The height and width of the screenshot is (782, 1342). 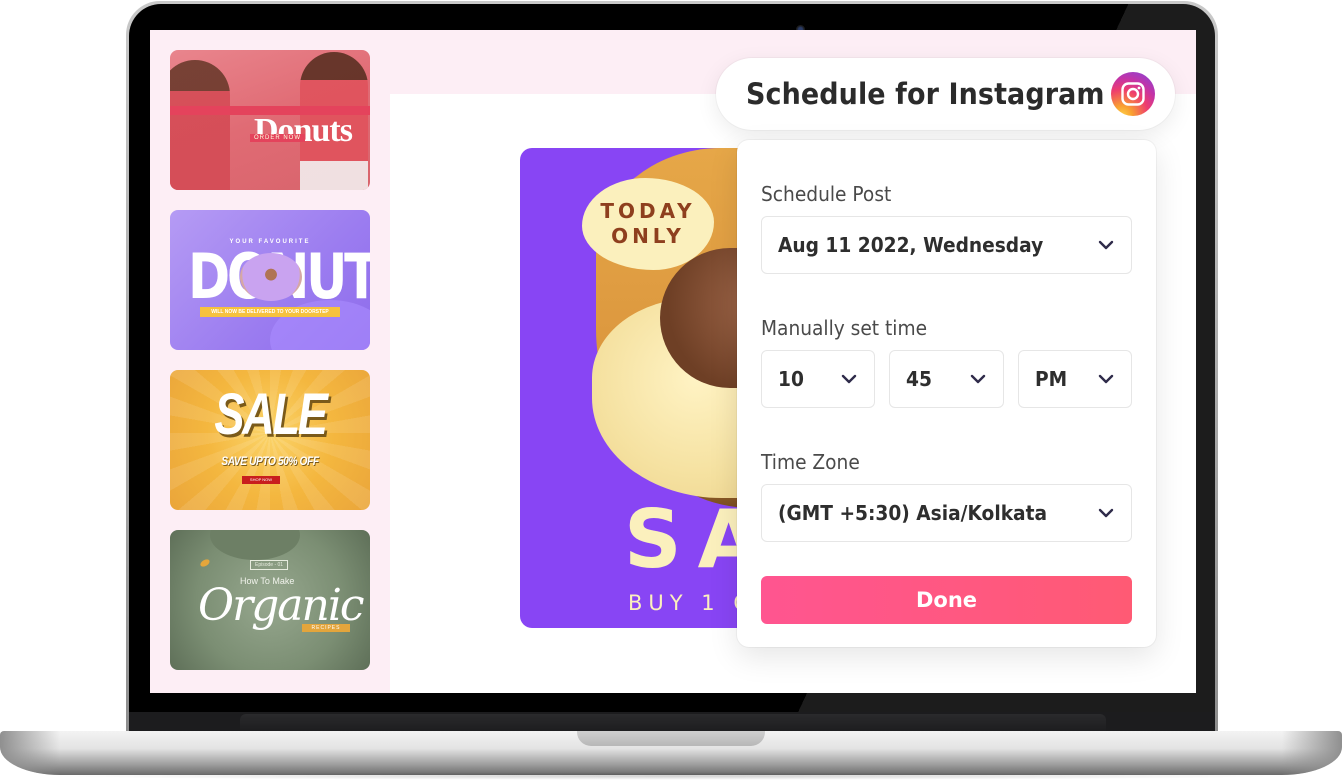 I want to click on template-thumbnail-sale: SALE SAVE UPTO 50% OFF SHOP NOW, so click(x=270, y=440).